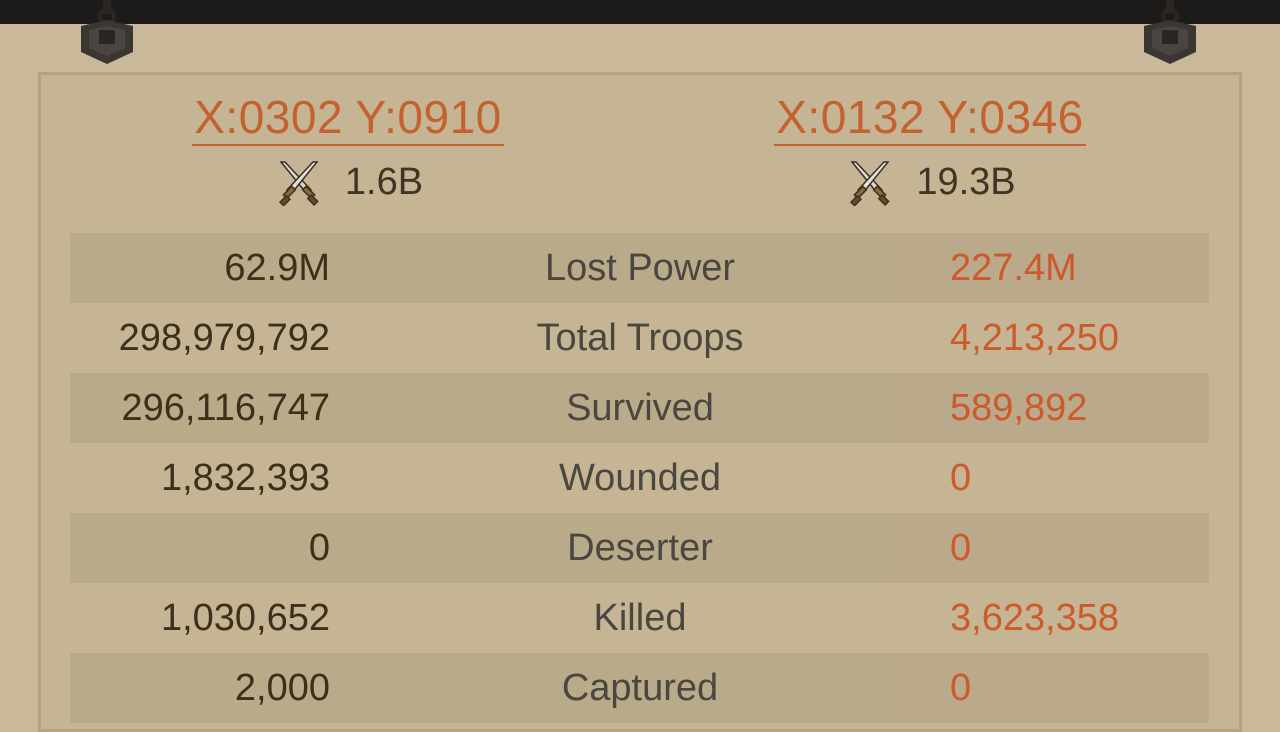 The width and height of the screenshot is (1280, 732). I want to click on stat-row-wounded: 1,832,393 Wounded 0, so click(639, 478).